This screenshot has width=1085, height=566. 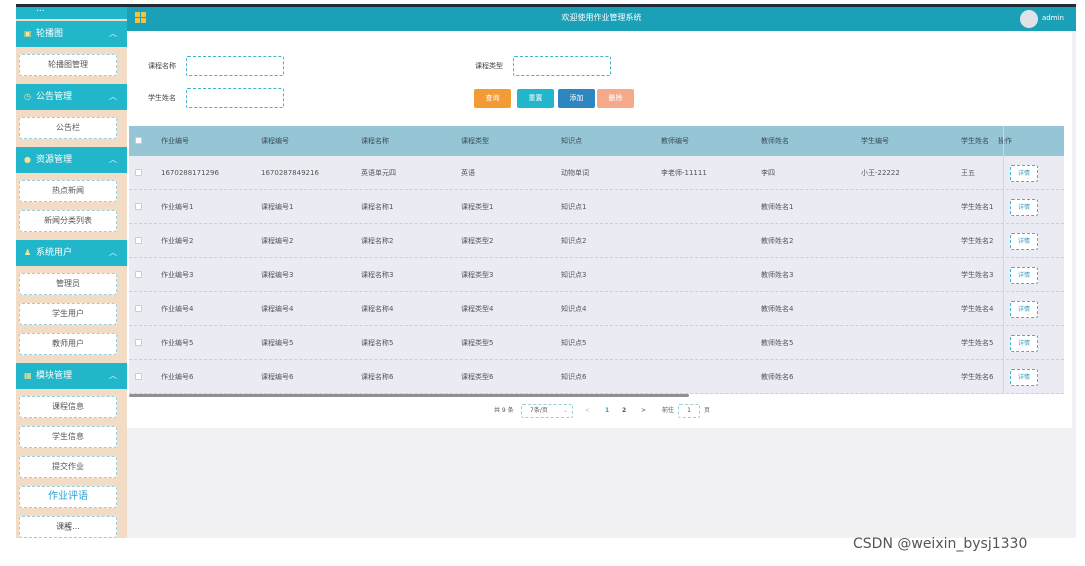 What do you see at coordinates (1003, 259) in the screenshot?
I see `fixed-column-divider` at bounding box center [1003, 259].